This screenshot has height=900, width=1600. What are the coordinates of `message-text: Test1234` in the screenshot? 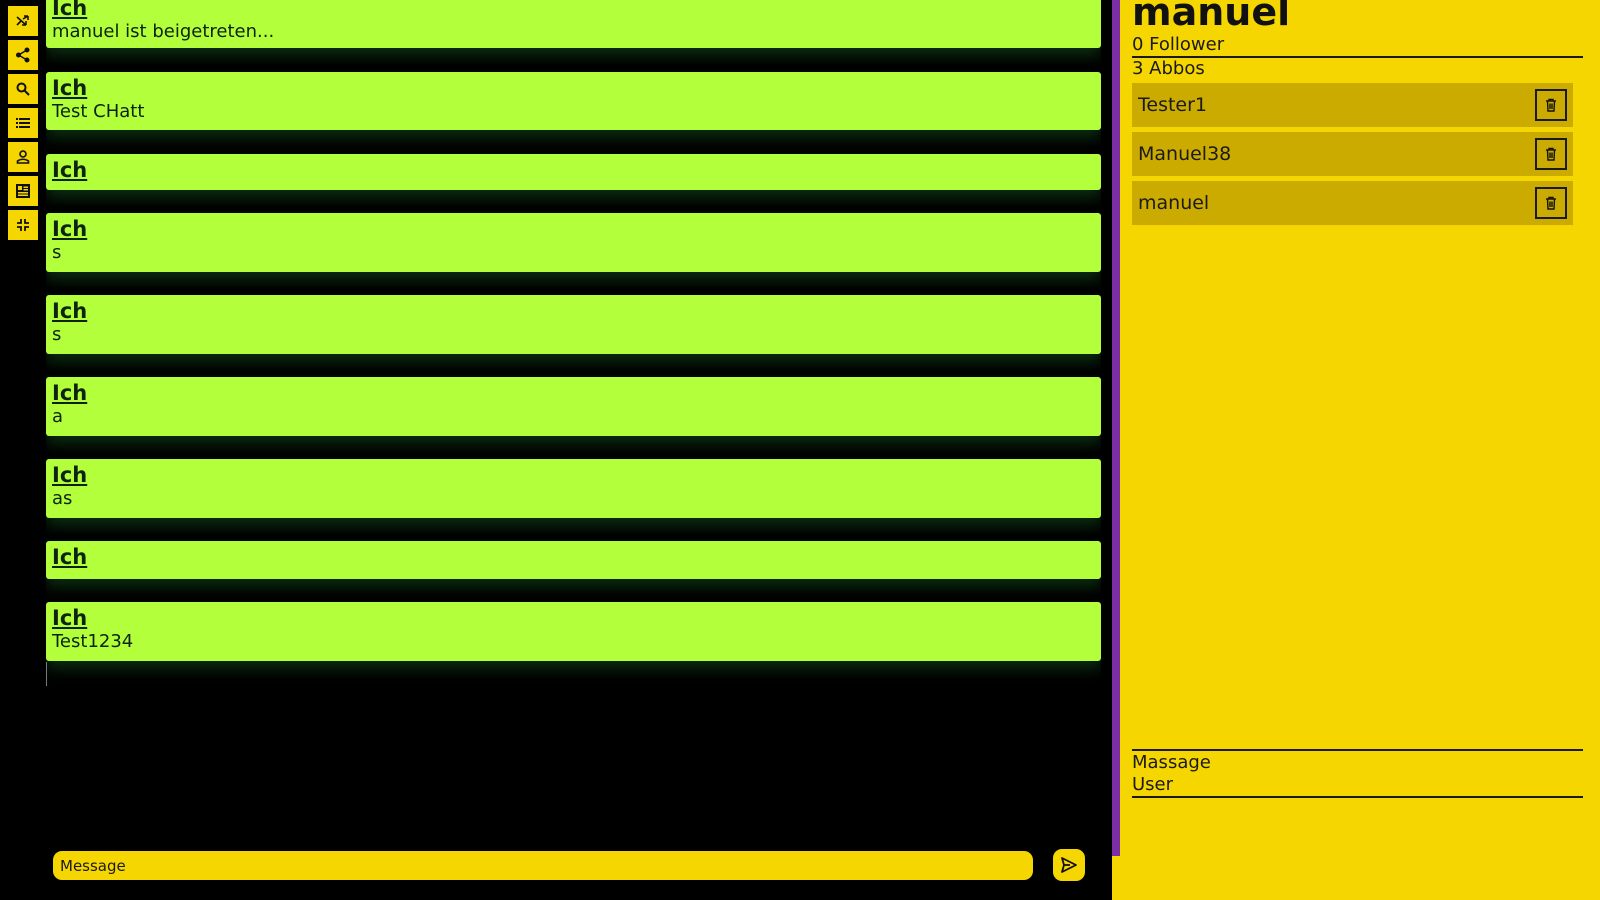 It's located at (93, 641).